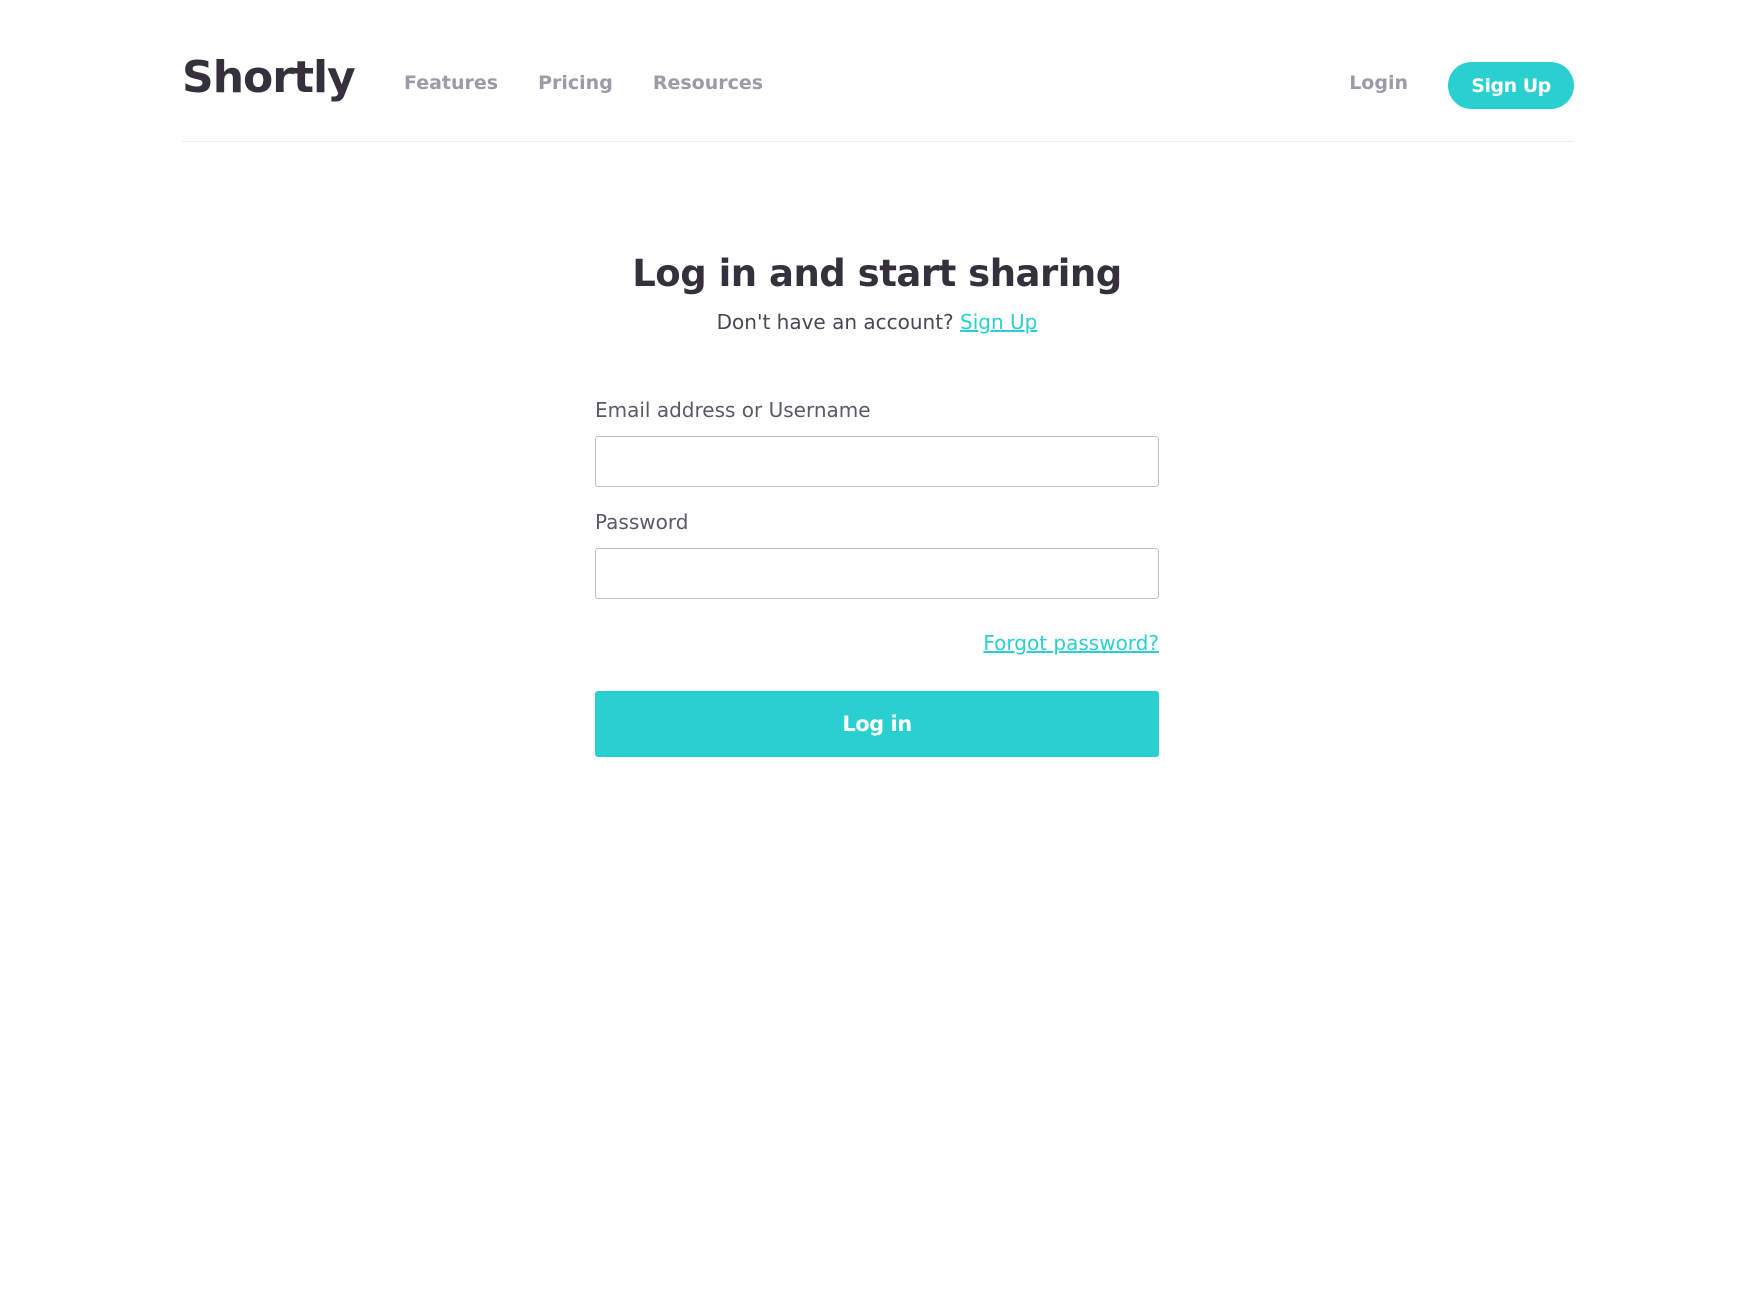  Describe the element at coordinates (877, 461) in the screenshot. I see `email-username-input` at that location.